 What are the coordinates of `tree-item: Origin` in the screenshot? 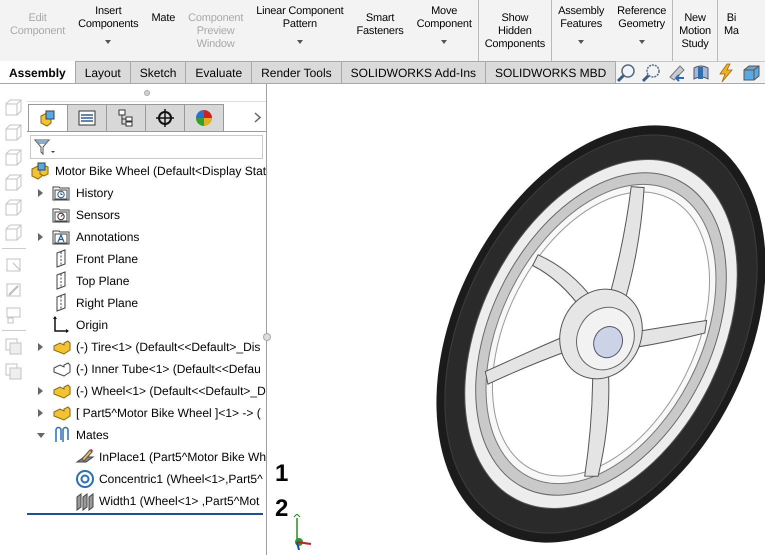 It's located at (92, 325).